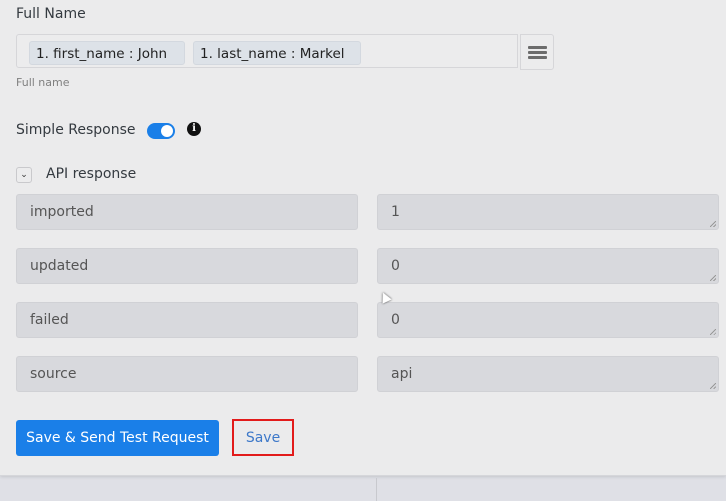 The height and width of the screenshot is (501, 726). What do you see at coordinates (402, 374) in the screenshot?
I see `response-value-text: api` at bounding box center [402, 374].